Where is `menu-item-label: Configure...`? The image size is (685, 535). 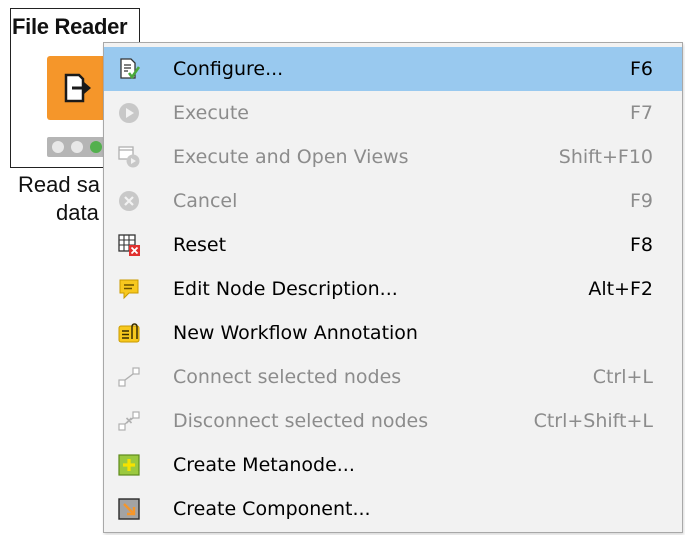
menu-item-label: Configure... is located at coordinates (228, 69).